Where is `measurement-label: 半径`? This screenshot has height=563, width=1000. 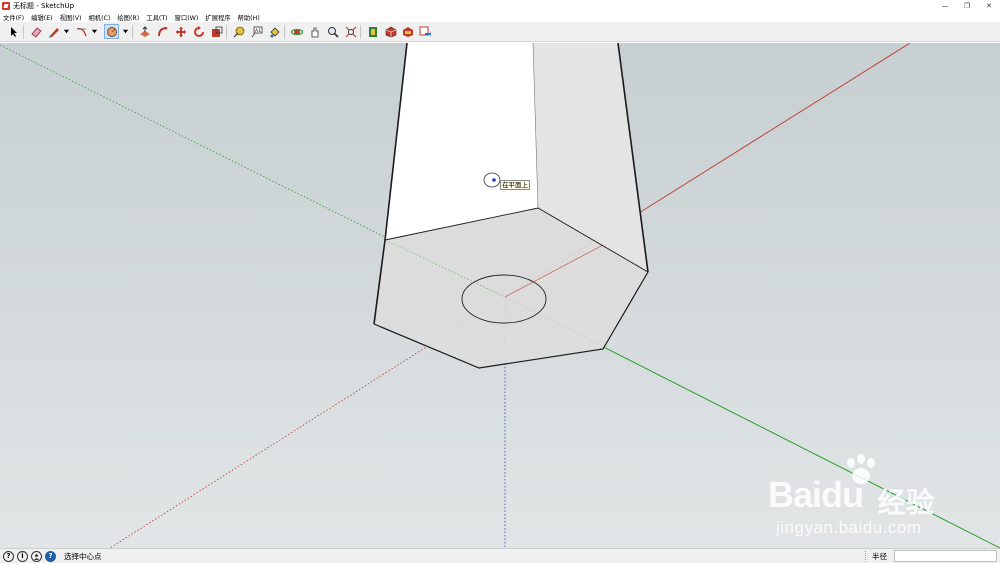
measurement-label: 半径 is located at coordinates (879, 556).